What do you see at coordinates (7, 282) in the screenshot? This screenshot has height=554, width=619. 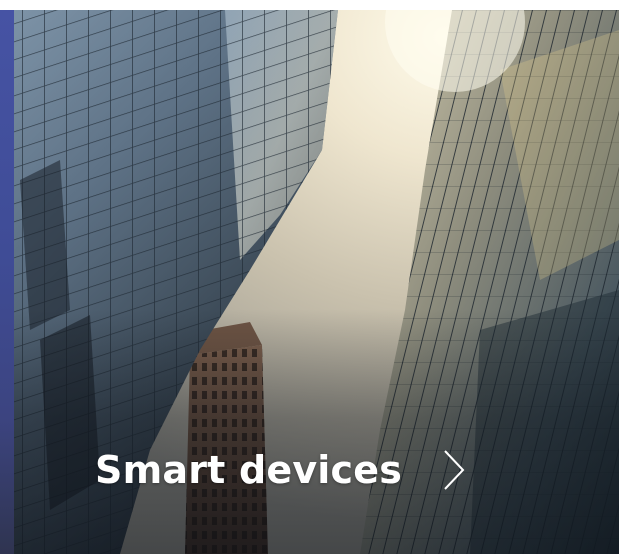 I see `left-accent-strip` at bounding box center [7, 282].